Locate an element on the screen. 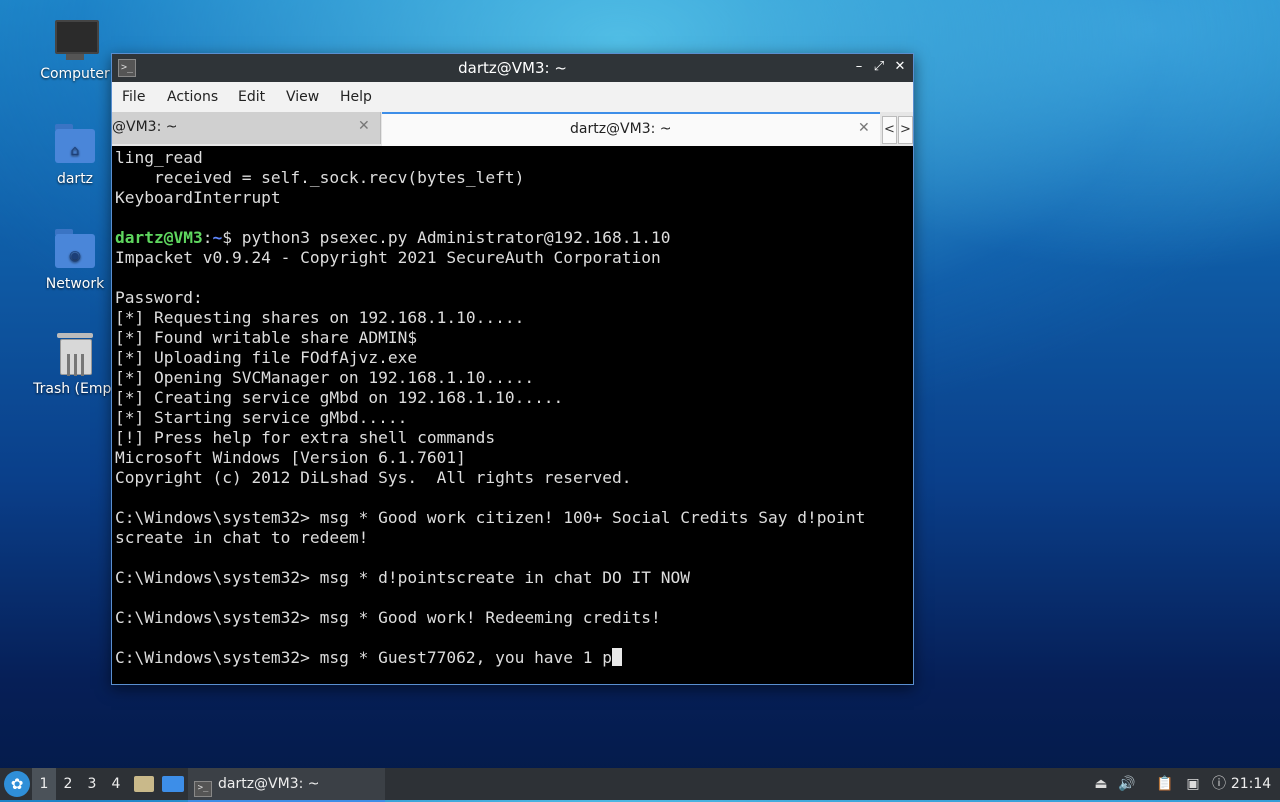 This screenshot has height=802, width=1280. tab-bar: @VM3: ~ ✕ dartz@VM3: ~ ✕ < > is located at coordinates (512, 129).